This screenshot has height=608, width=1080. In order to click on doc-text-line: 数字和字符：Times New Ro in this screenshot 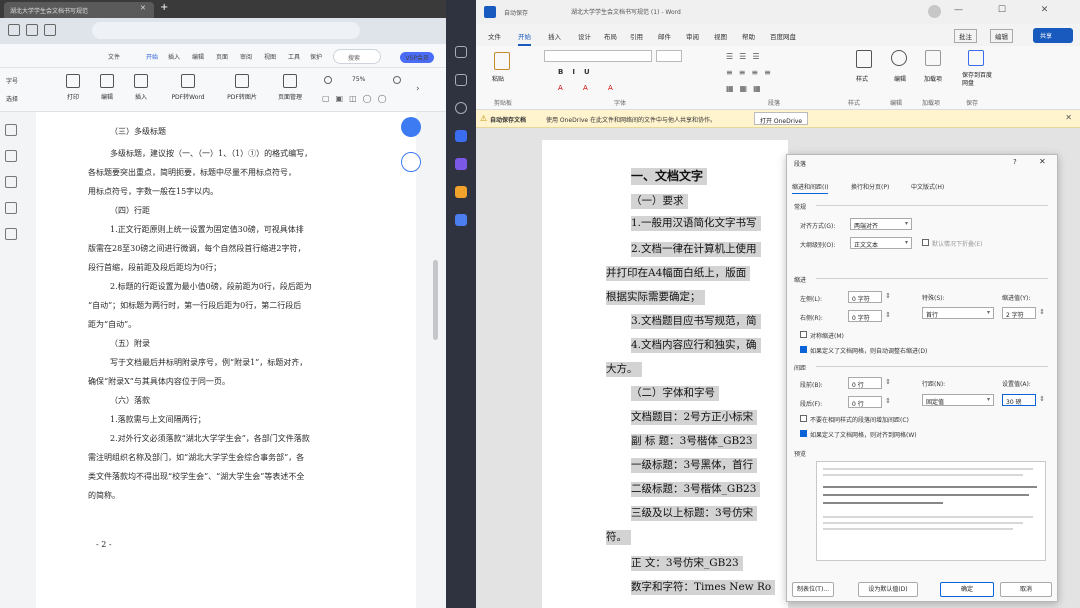, I will do `click(703, 587)`.